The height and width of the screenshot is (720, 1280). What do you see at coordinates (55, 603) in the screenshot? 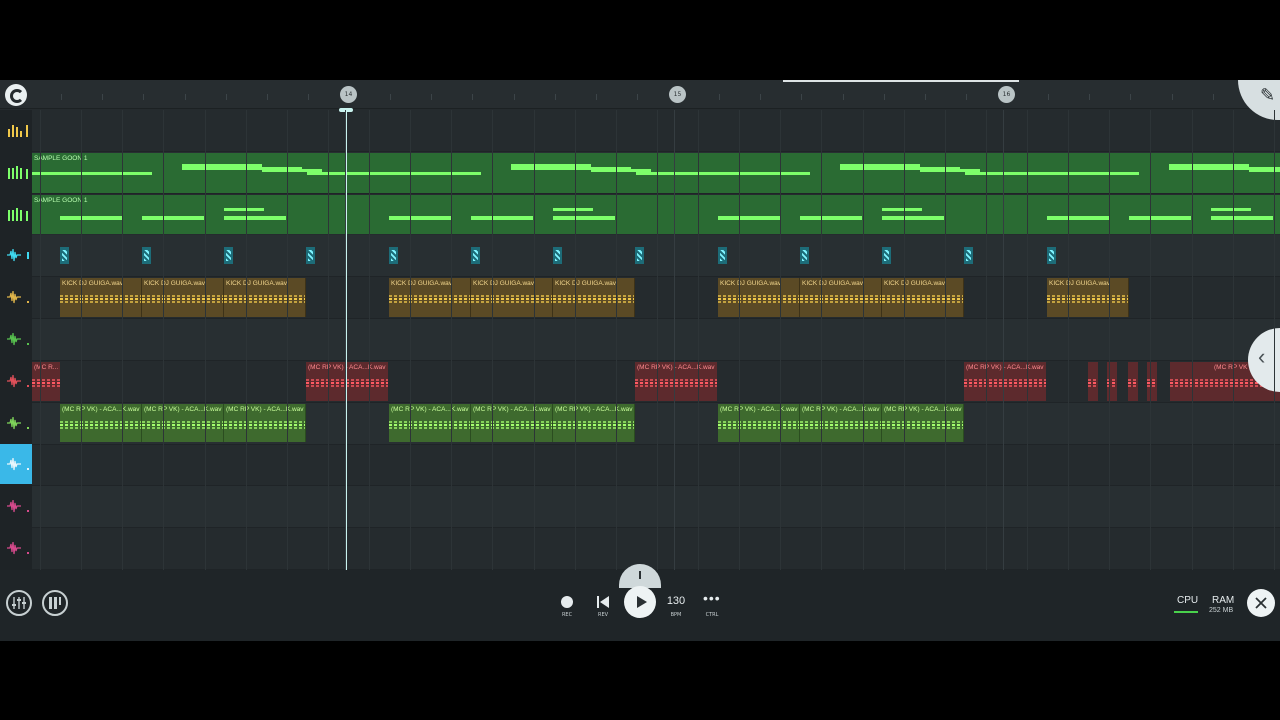
I see `piano-roll-button` at bounding box center [55, 603].